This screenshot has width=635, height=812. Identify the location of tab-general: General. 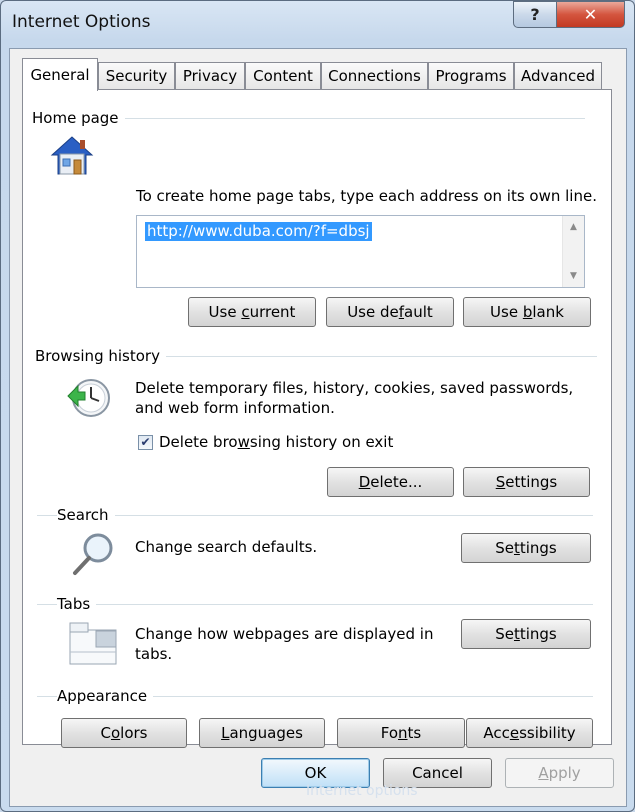
(60, 74).